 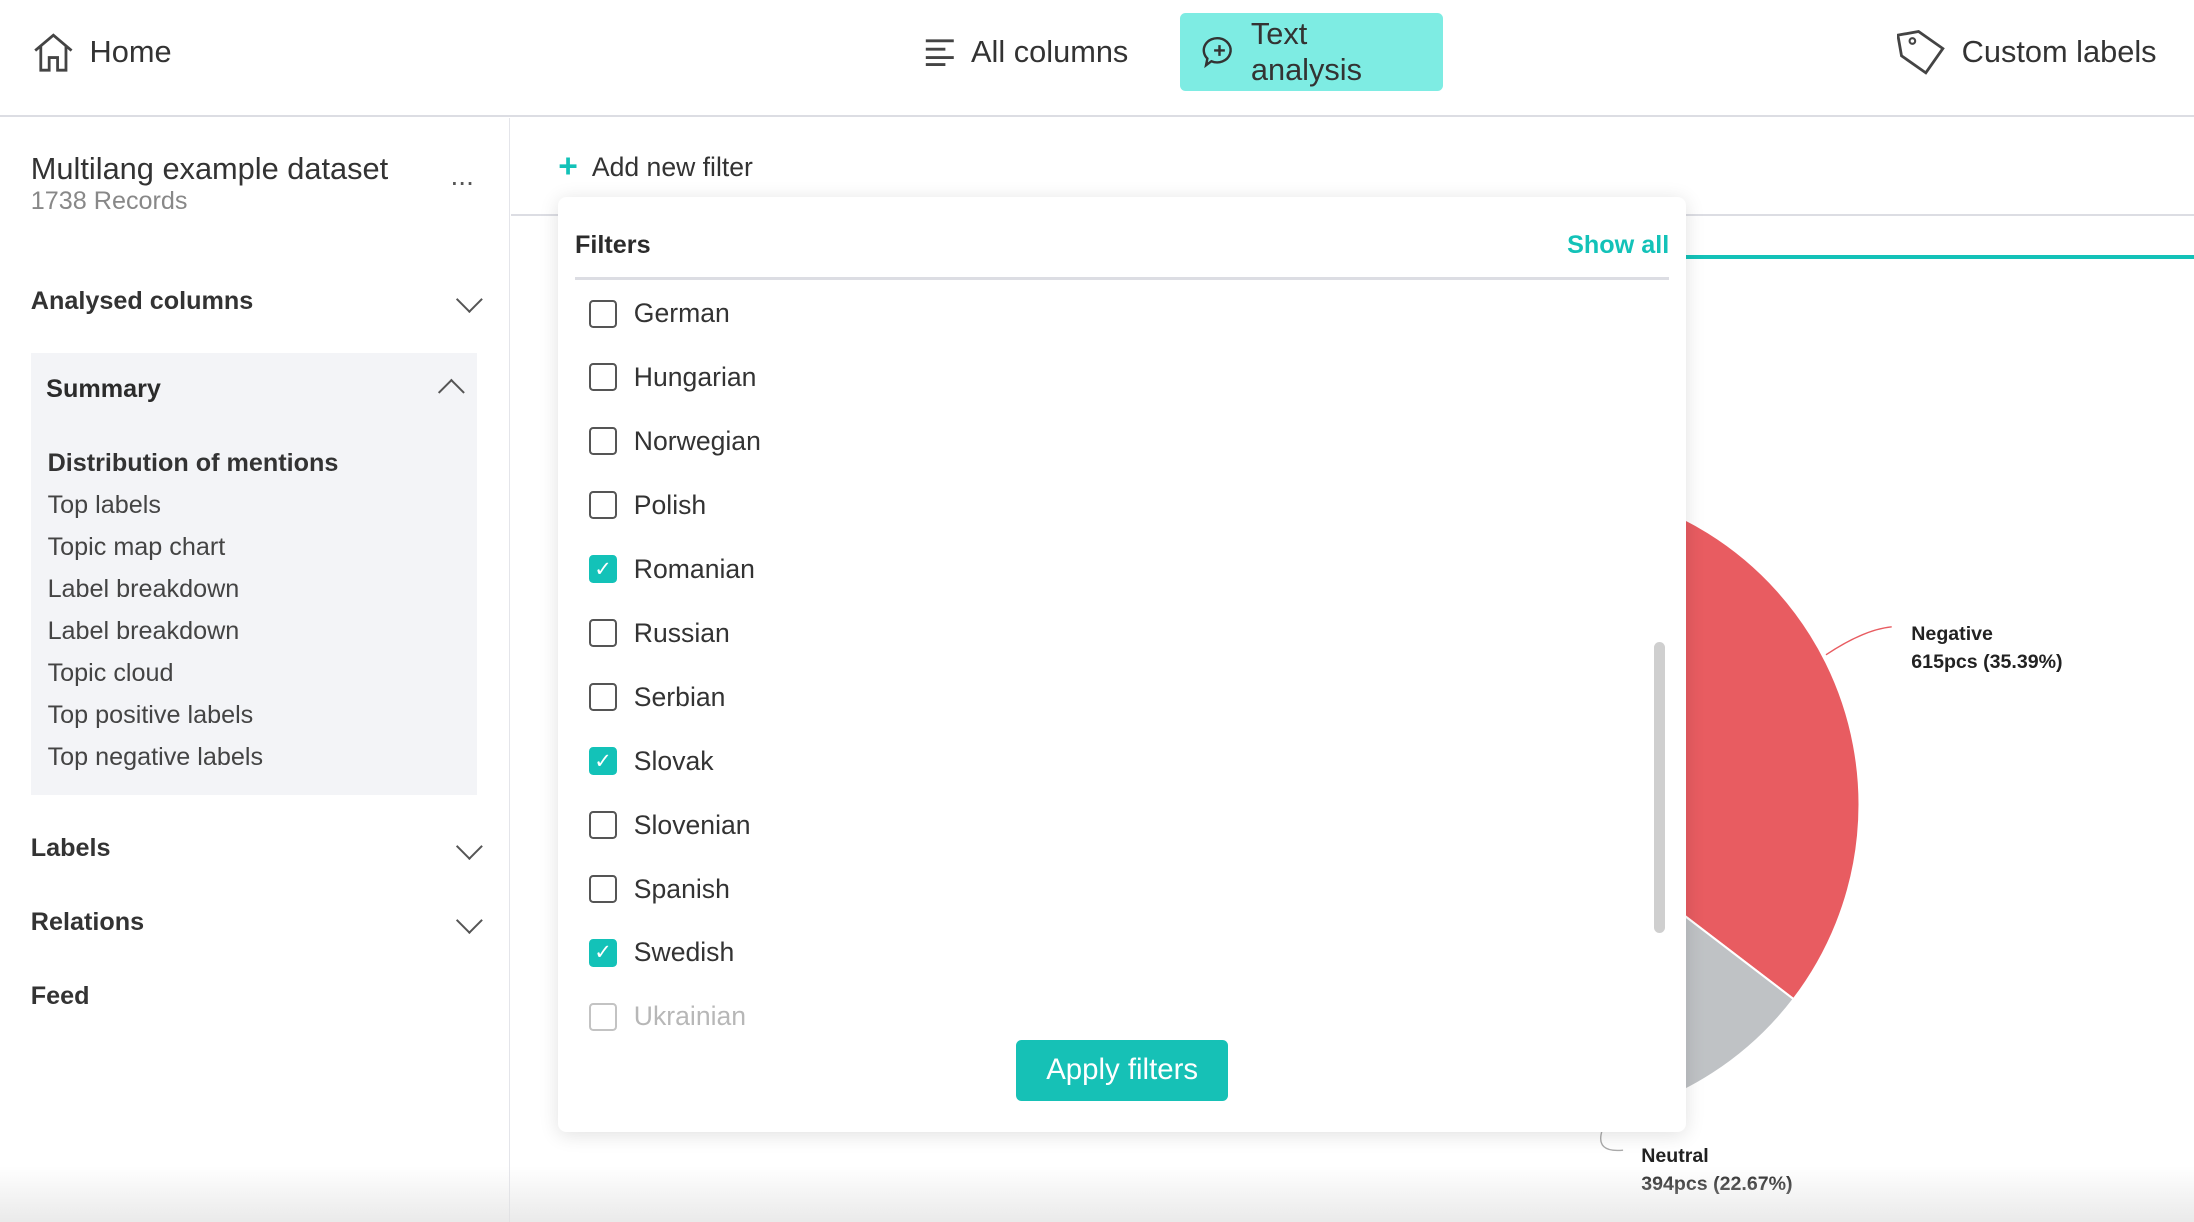 I want to click on filter-option-label: Spanish, so click(x=681, y=888).